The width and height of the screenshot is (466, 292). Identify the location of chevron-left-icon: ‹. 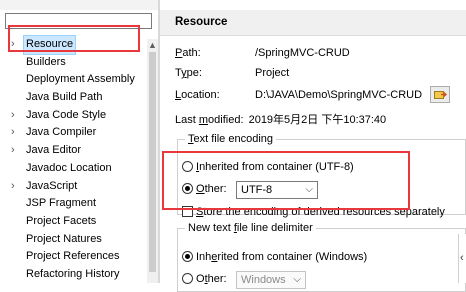
(462, 258).